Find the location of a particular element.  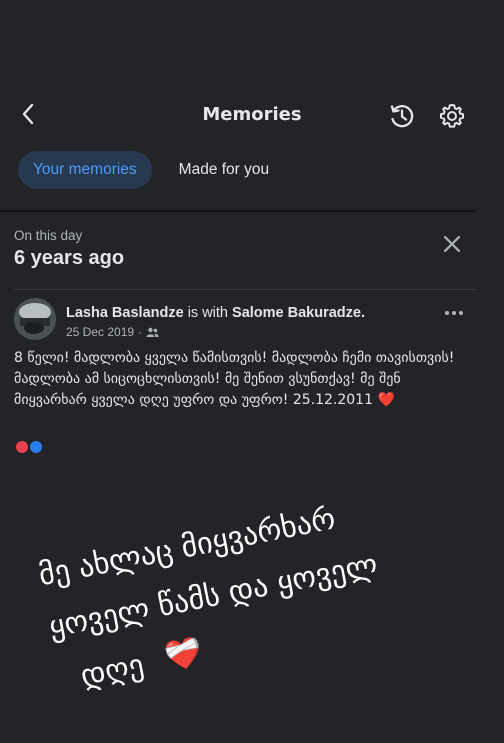

with-text: is with is located at coordinates (207, 313).